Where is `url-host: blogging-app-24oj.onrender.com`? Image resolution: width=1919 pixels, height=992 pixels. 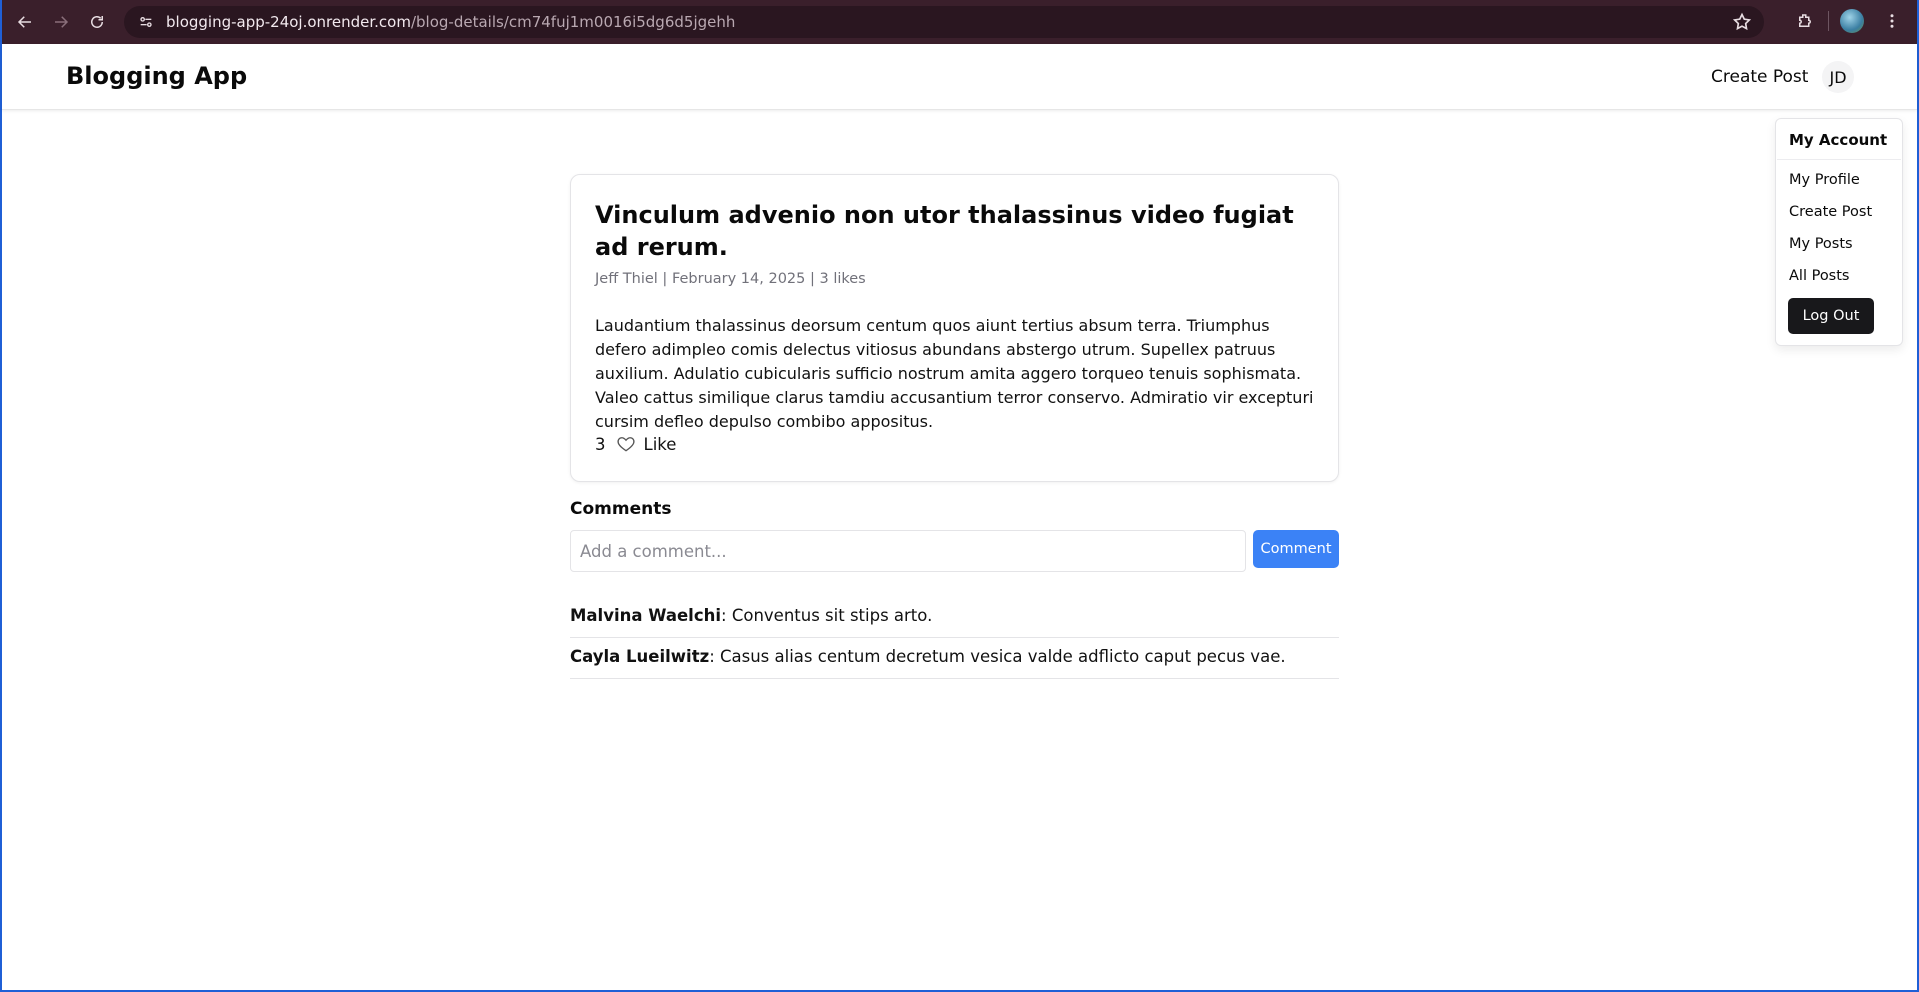
url-host: blogging-app-24oj.onrender.com is located at coordinates (288, 22).